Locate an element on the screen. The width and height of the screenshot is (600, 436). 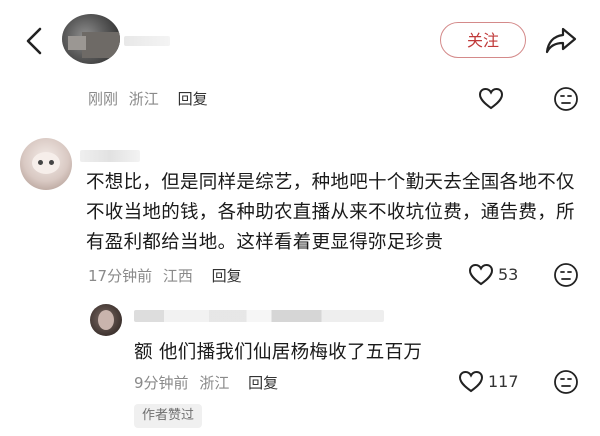
share-arrow-icon is located at coordinates (561, 40).